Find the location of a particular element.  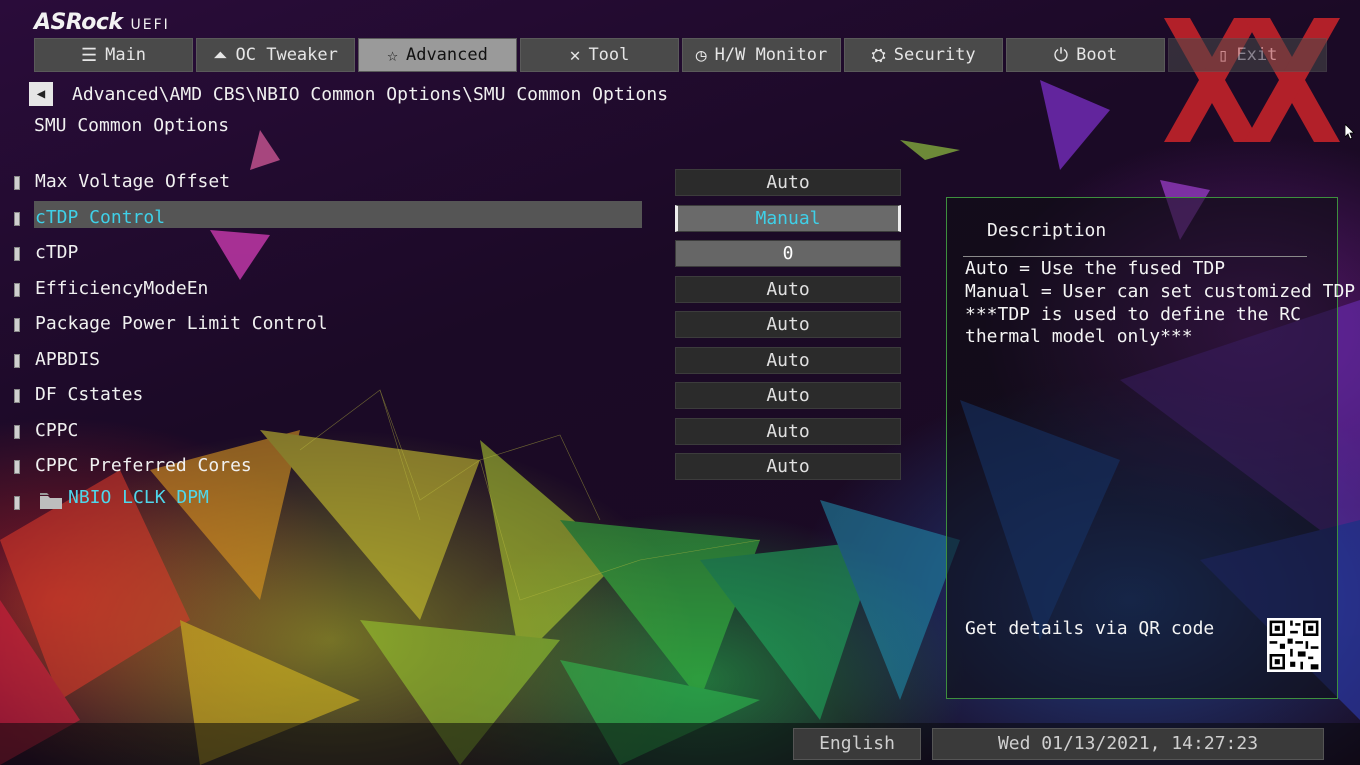

tab-security: ⛭ Security is located at coordinates (923, 55).